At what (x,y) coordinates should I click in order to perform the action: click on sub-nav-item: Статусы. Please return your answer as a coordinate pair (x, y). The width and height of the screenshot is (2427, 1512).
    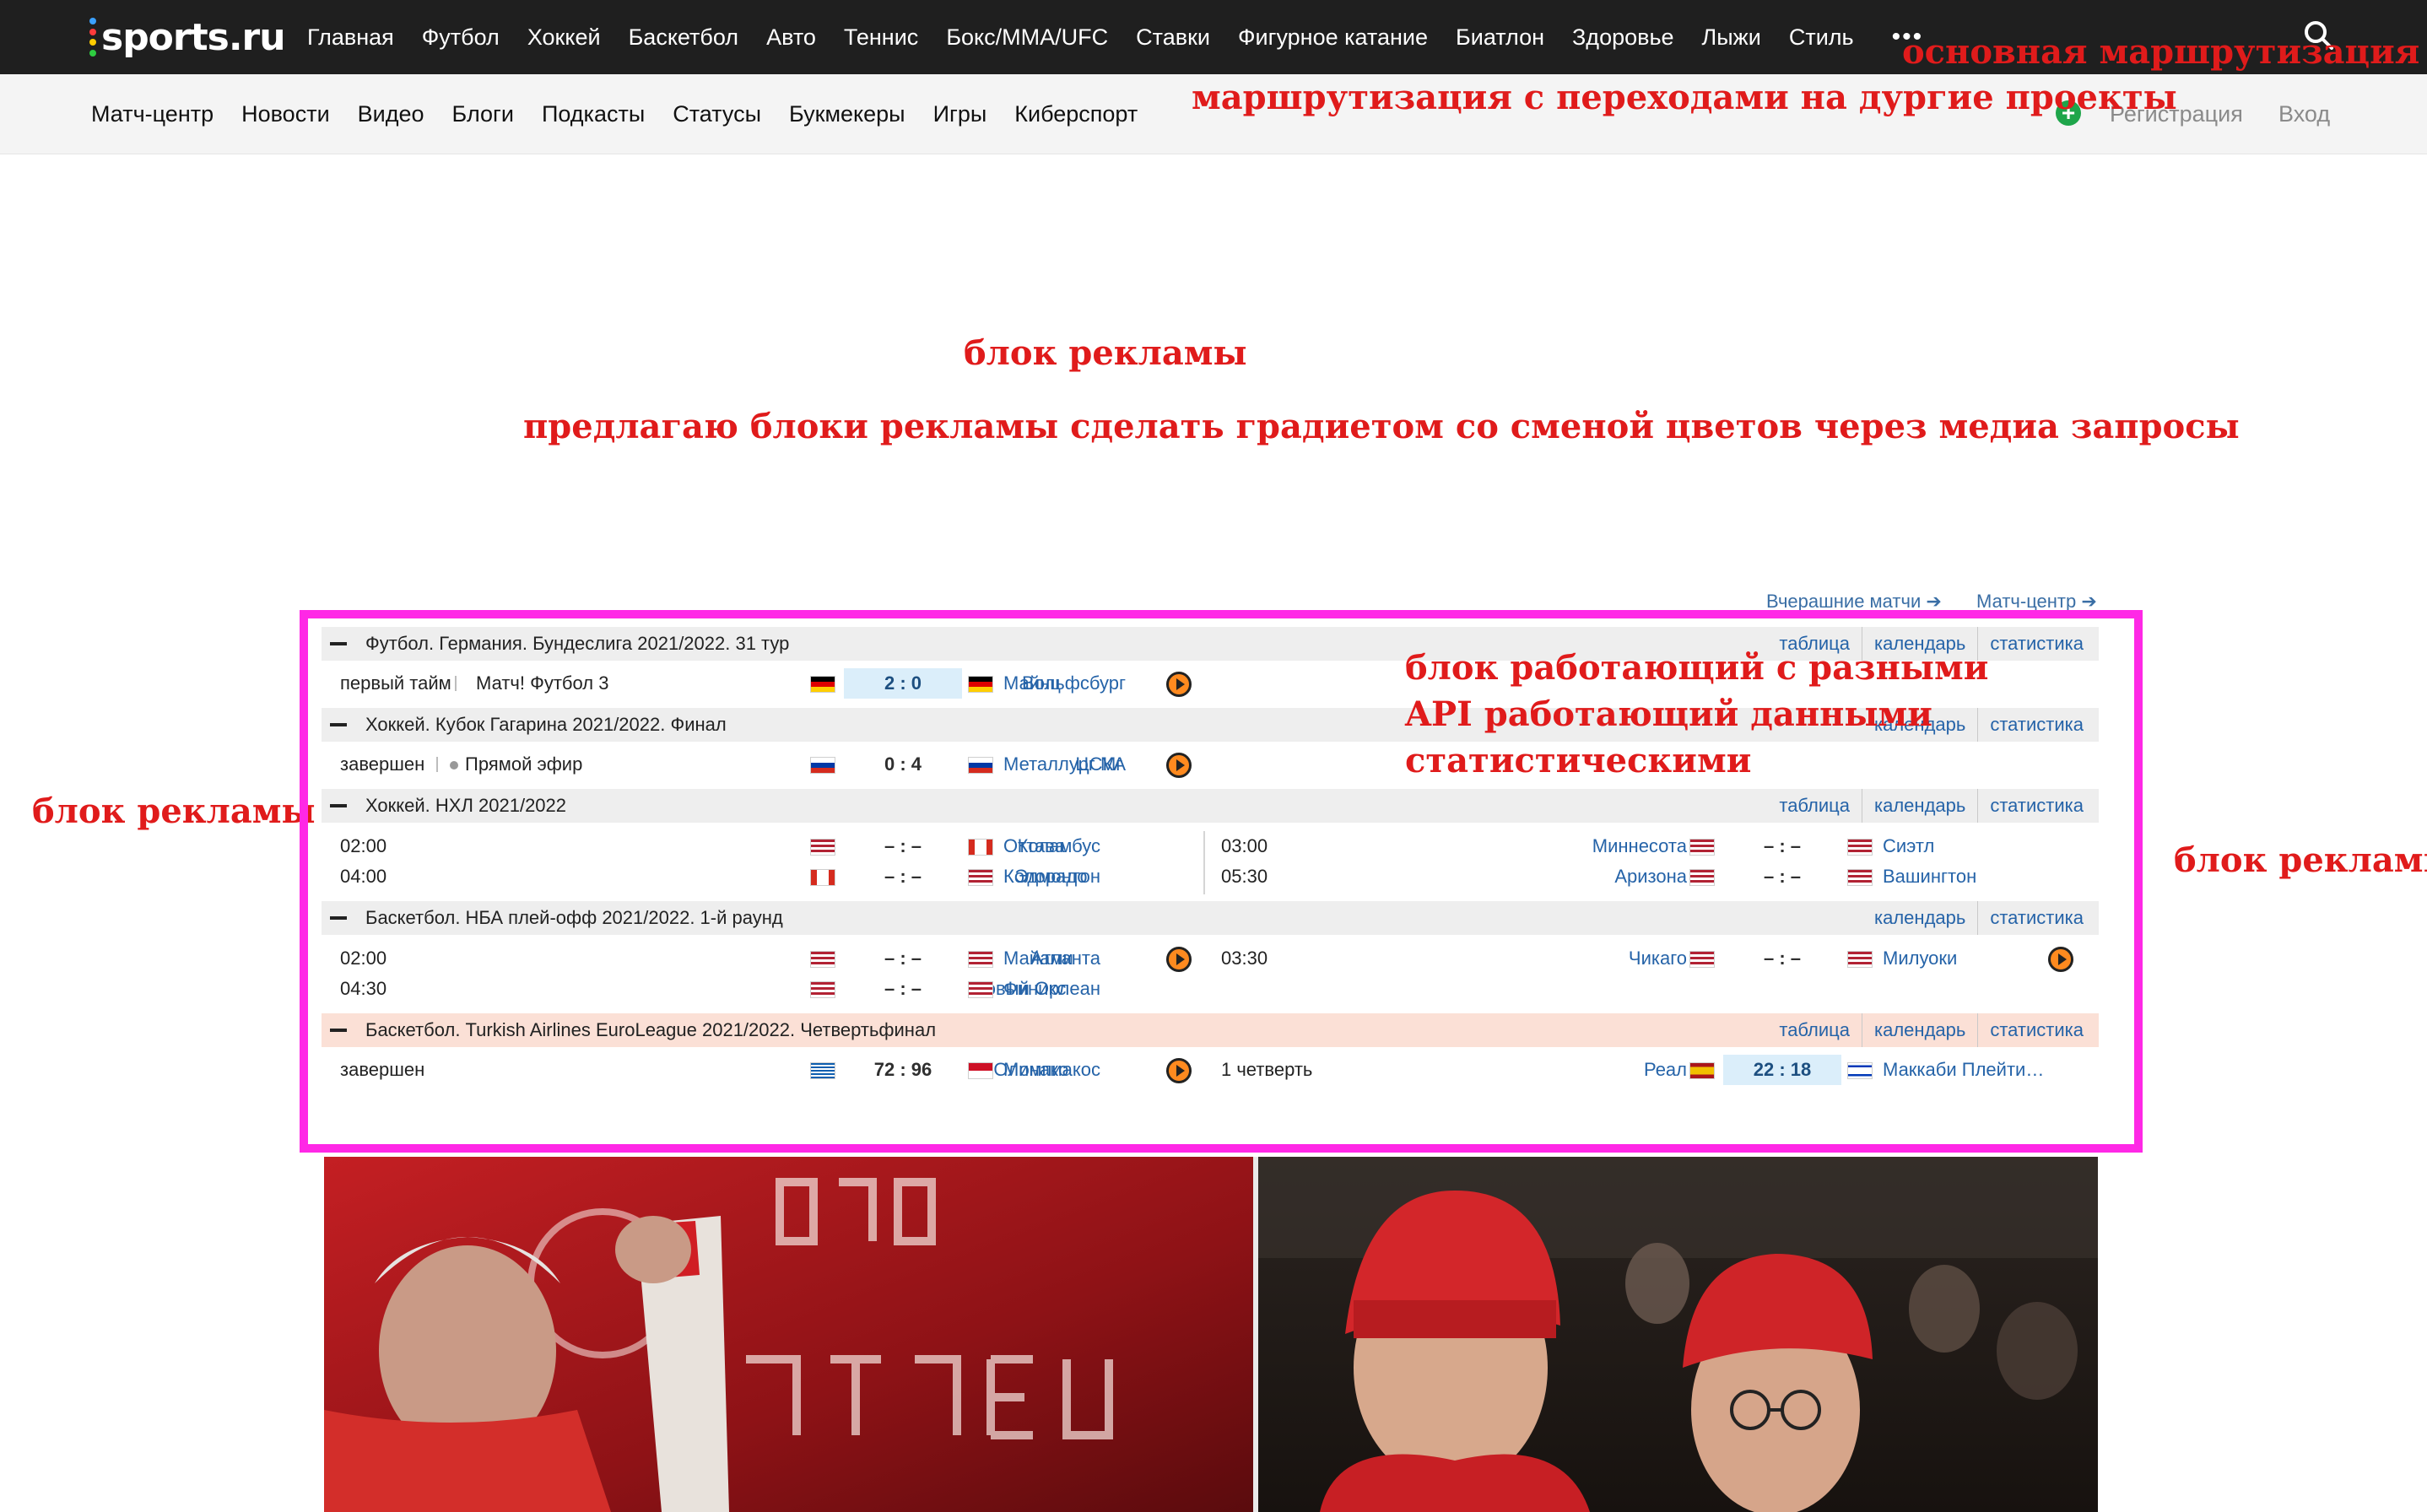
    Looking at the image, I should click on (717, 114).